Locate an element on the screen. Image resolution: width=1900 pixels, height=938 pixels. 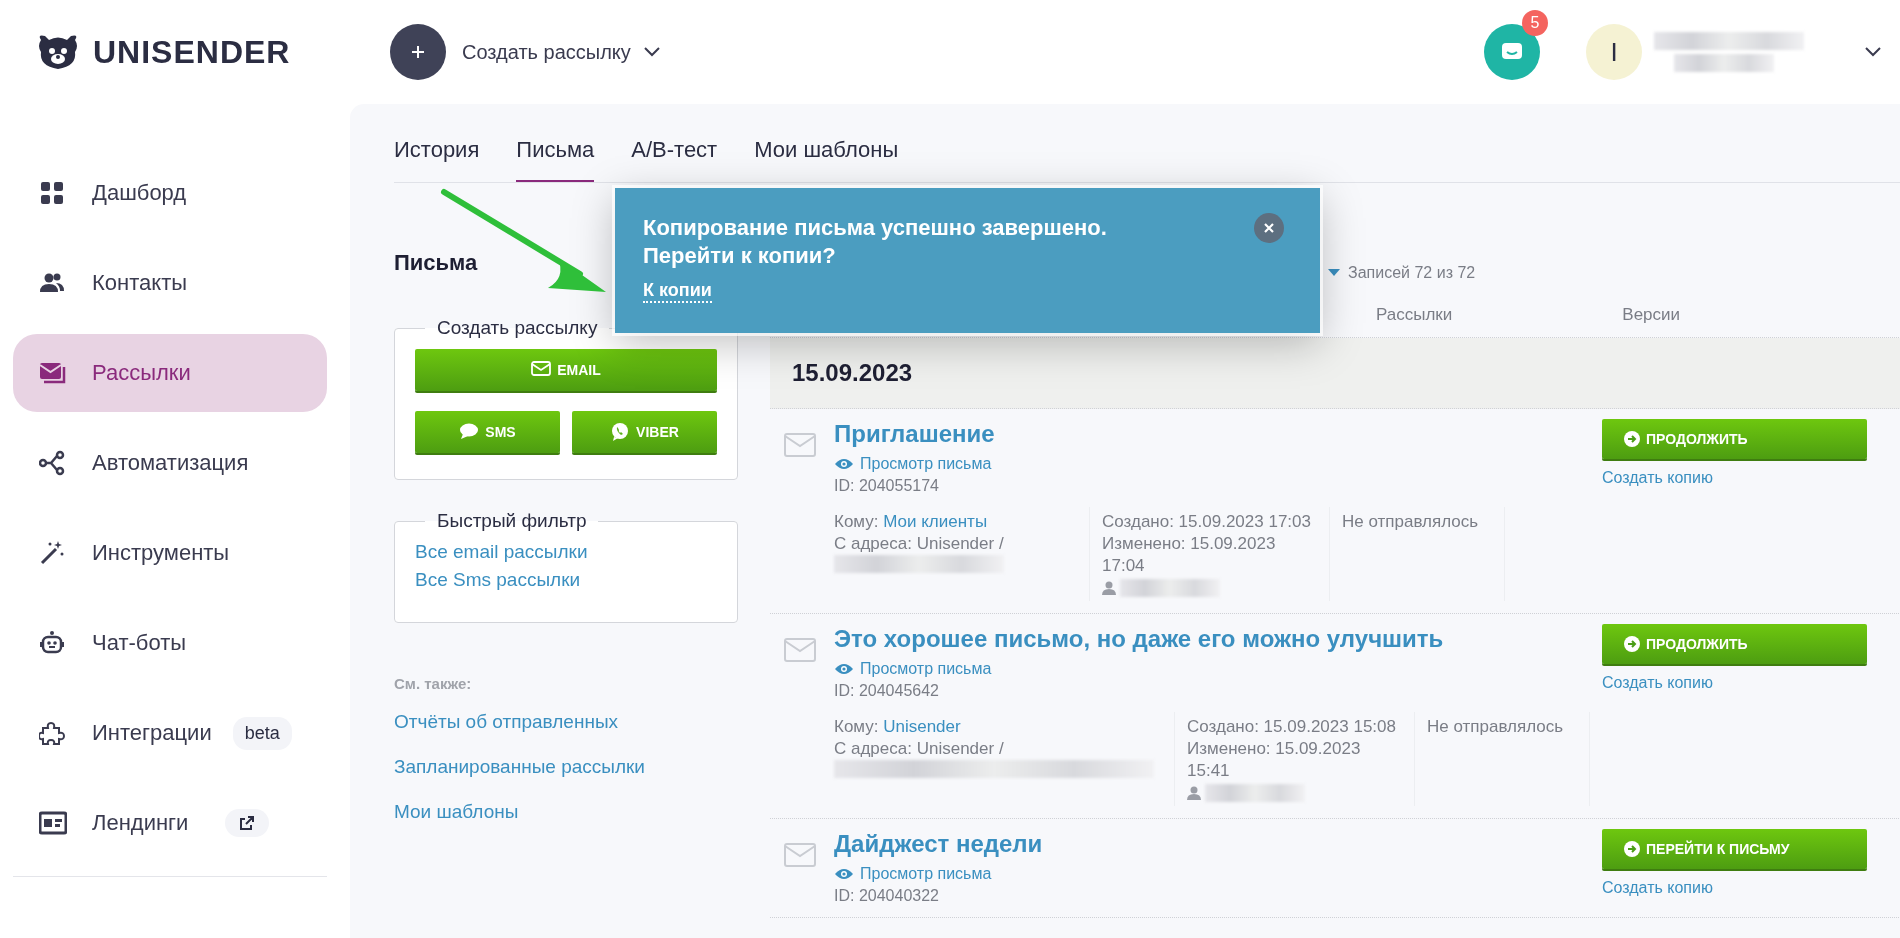
copy-link: К копии is located at coordinates (677, 291).